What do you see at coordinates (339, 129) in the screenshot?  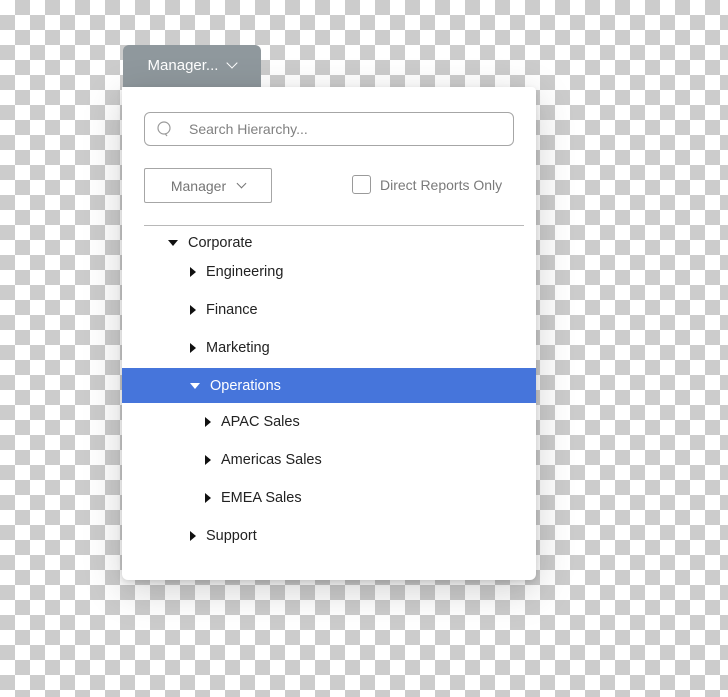 I see `search-input` at bounding box center [339, 129].